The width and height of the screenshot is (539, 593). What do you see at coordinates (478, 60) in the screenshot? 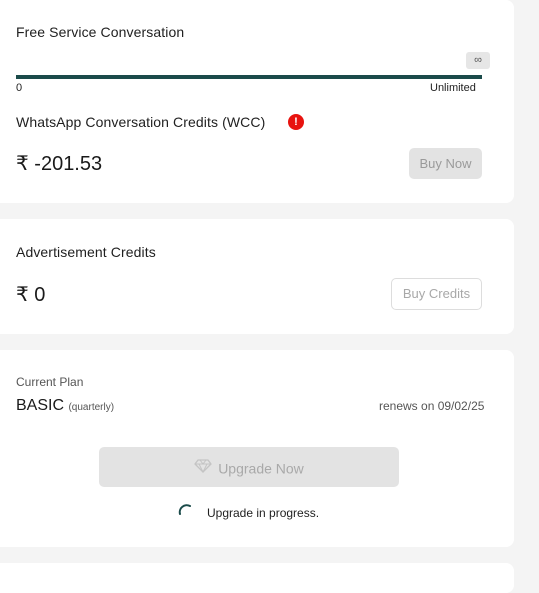
I see `unlimited-badge: ∞` at bounding box center [478, 60].